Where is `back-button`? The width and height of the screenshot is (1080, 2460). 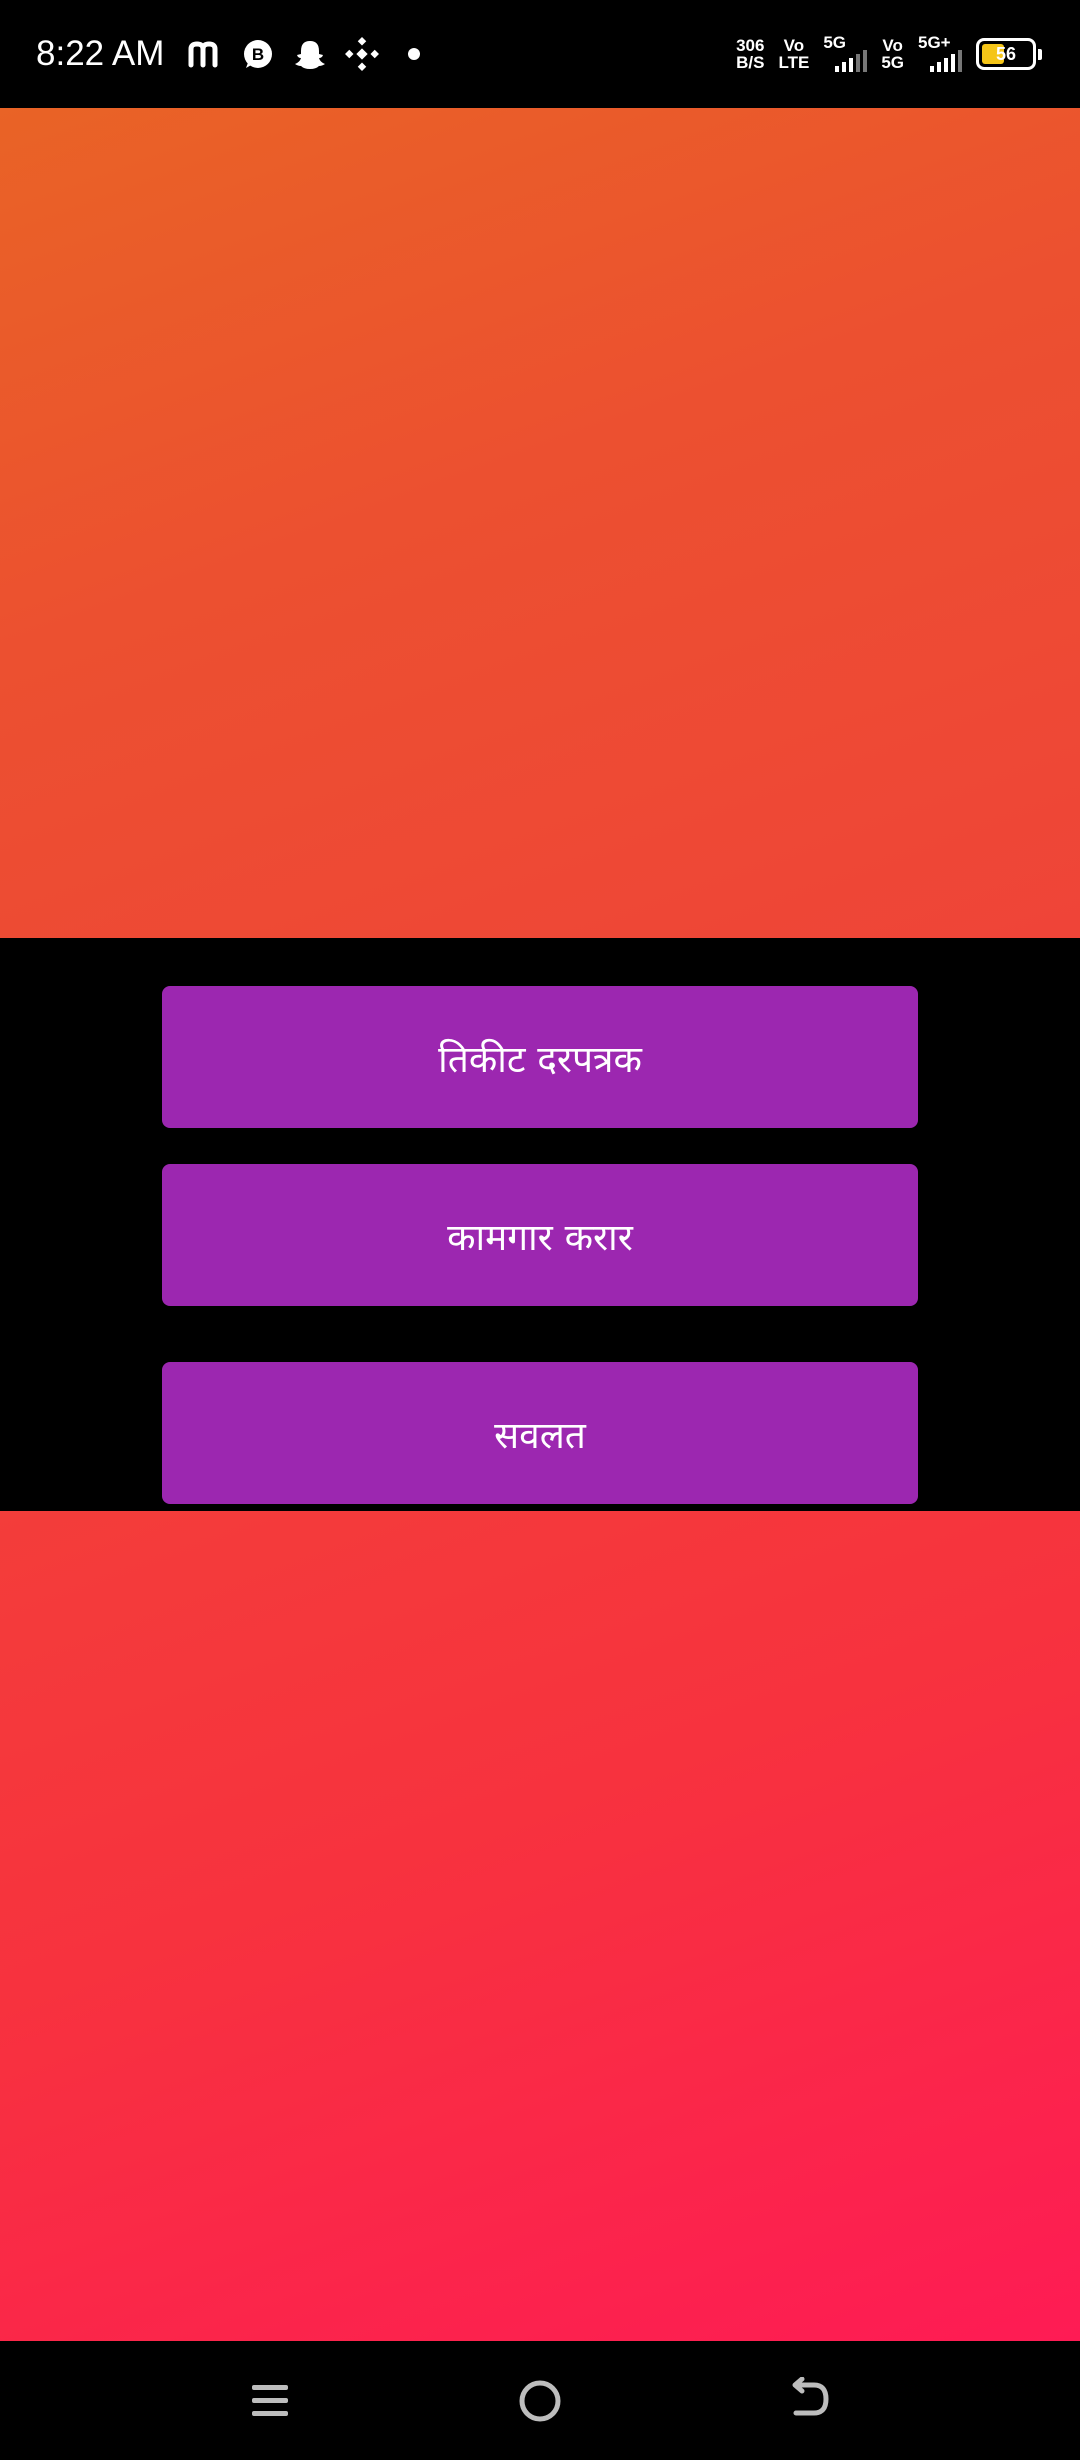
back-button is located at coordinates (810, 2401).